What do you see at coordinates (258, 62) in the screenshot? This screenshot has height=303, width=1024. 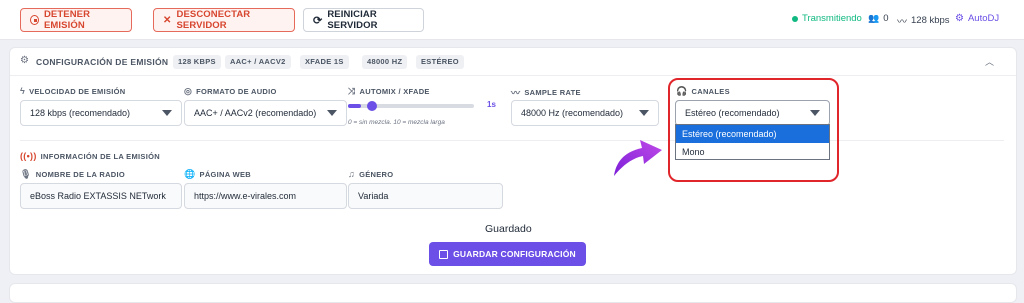 I see `badge-format: AAC+ / AACV2` at bounding box center [258, 62].